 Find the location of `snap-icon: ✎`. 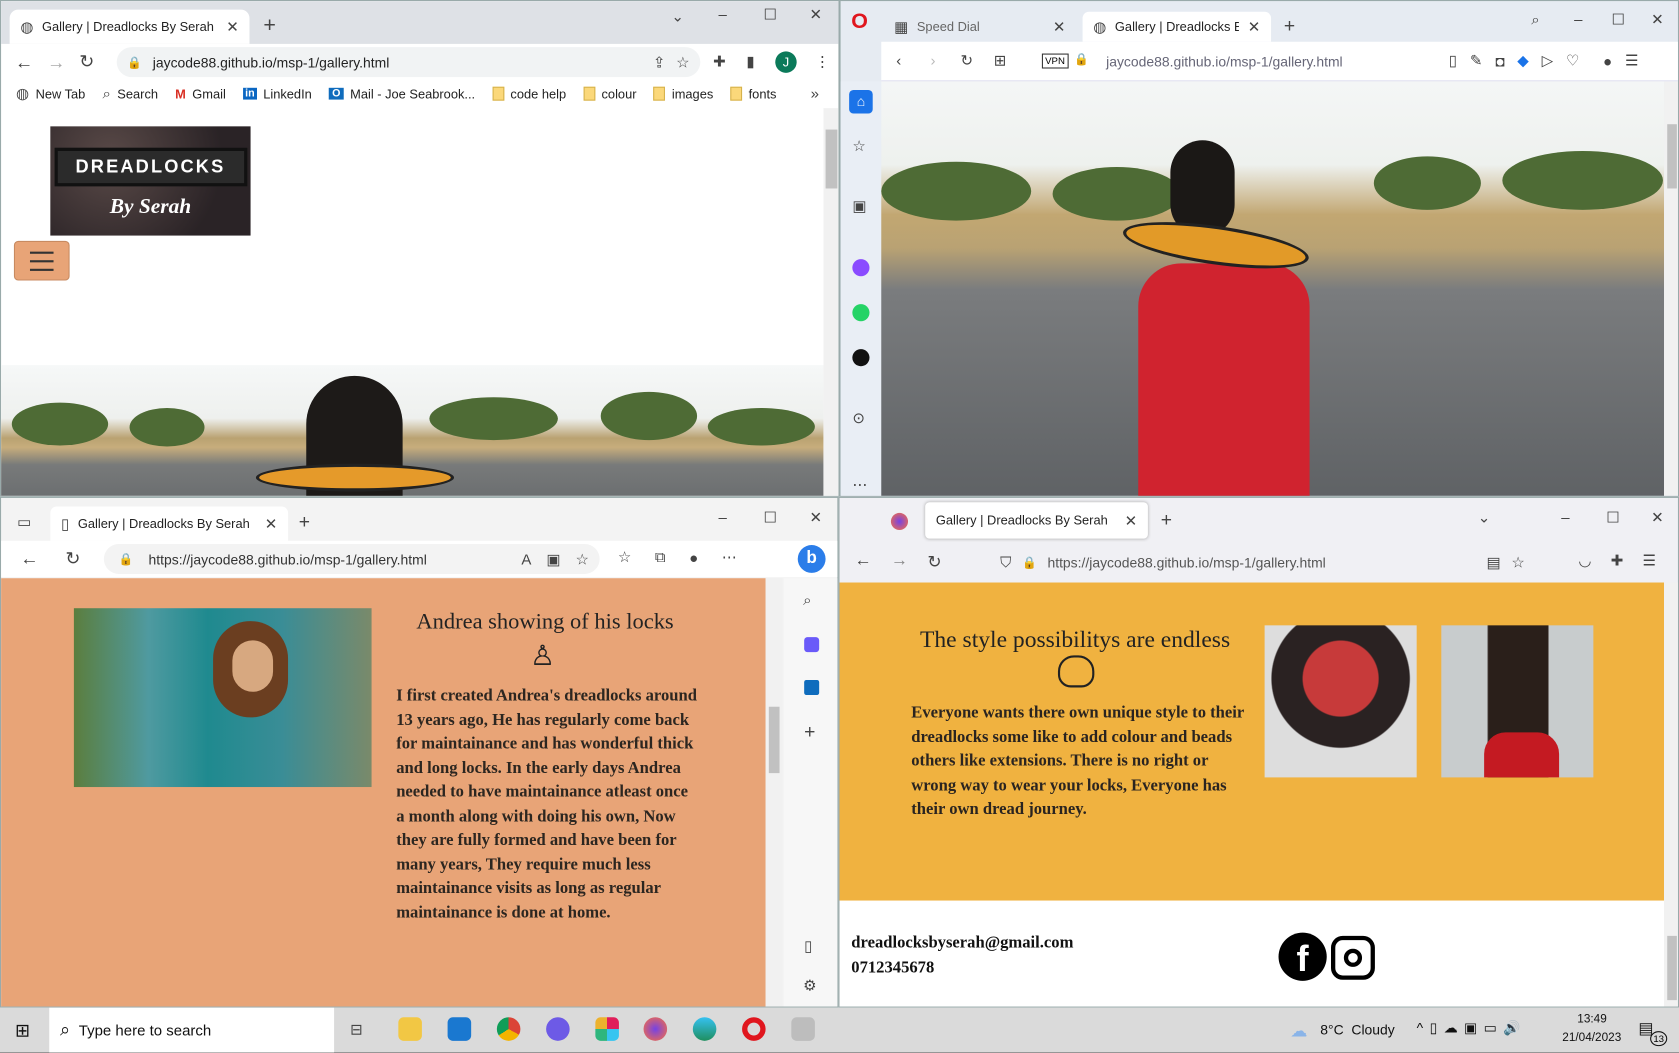

snap-icon: ✎ is located at coordinates (1476, 60).